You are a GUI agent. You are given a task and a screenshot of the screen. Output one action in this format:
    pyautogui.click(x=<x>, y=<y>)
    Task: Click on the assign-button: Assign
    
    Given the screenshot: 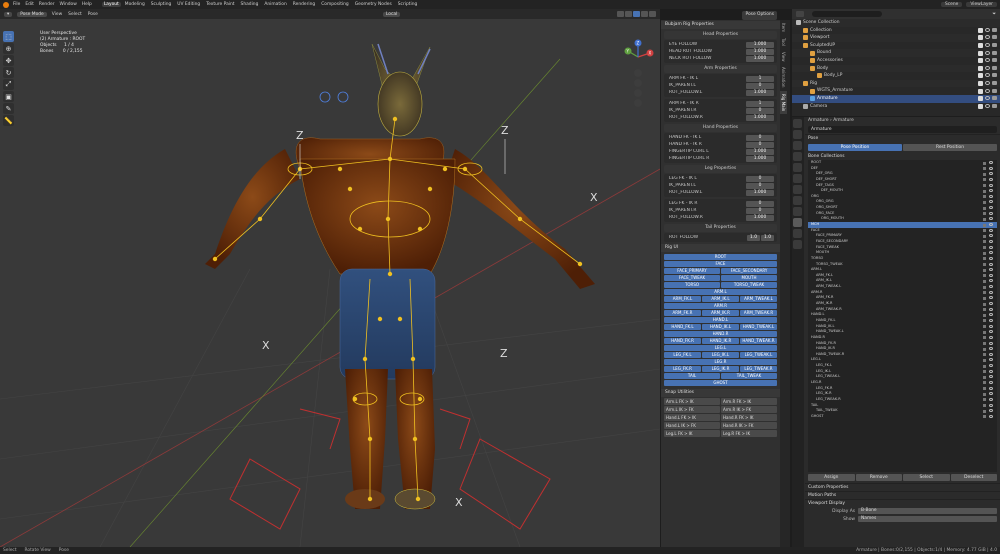 What is the action you would take?
    pyautogui.click(x=831, y=477)
    